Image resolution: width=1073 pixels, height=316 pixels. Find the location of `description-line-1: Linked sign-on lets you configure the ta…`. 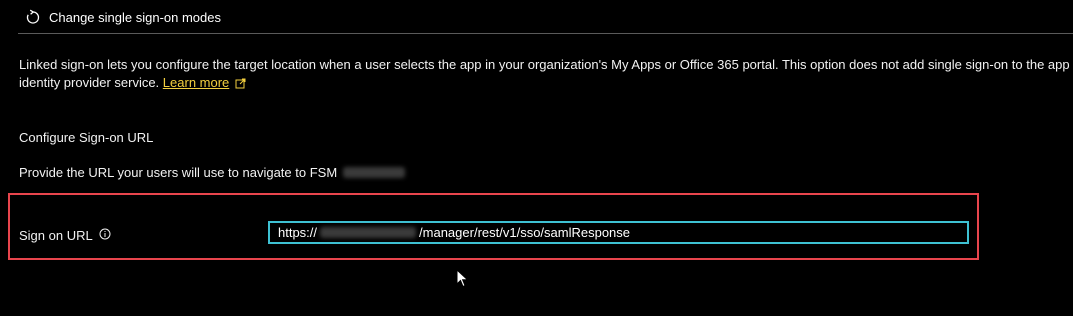

description-line-1: Linked sign-on lets you configure the ta… is located at coordinates (544, 64).